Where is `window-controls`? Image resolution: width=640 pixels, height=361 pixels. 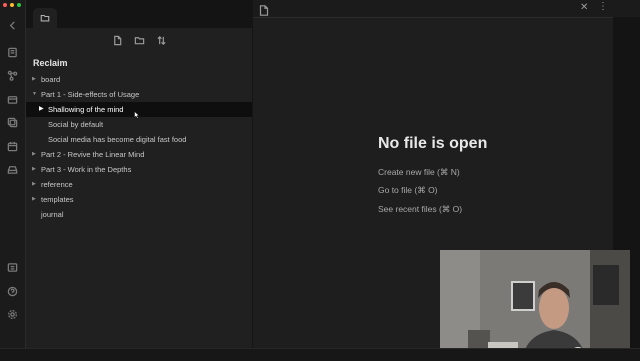
window-controls is located at coordinates (12, 5).